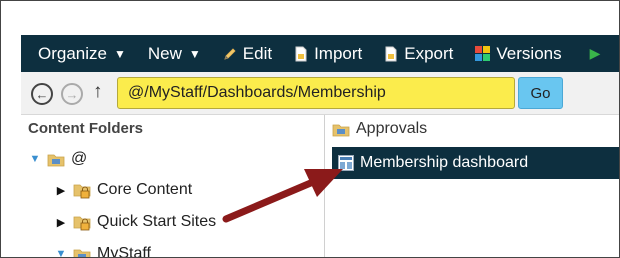  I want to click on organize-menu-button: Organize ▼, so click(82, 54).